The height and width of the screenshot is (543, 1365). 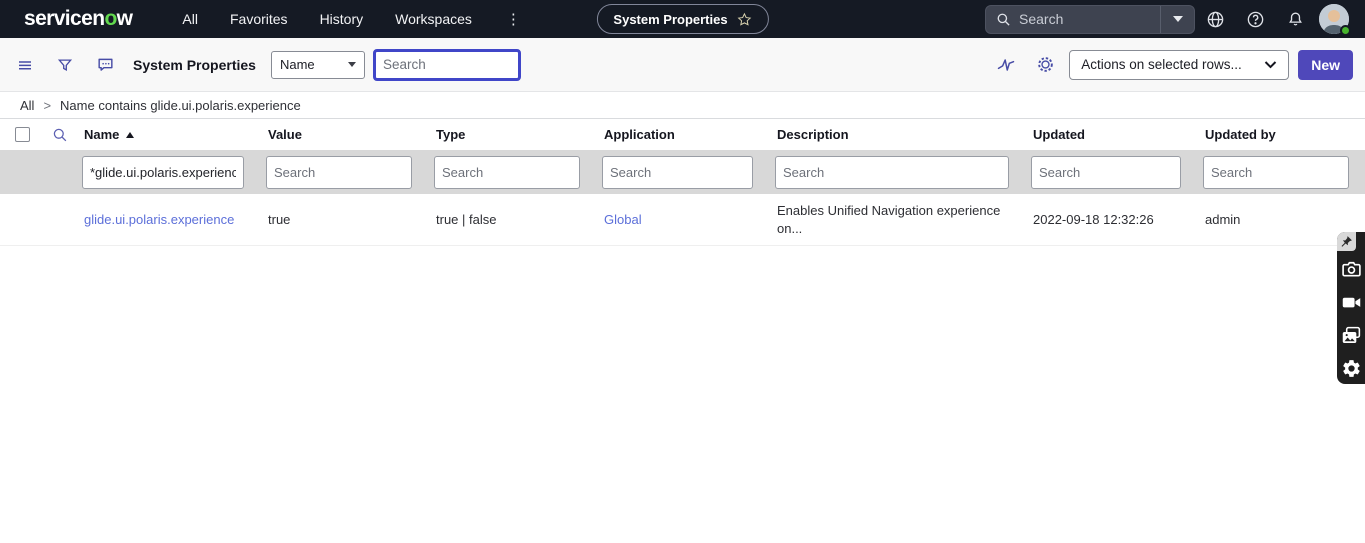 I want to click on filter-cell-updated, so click(x=1111, y=172).